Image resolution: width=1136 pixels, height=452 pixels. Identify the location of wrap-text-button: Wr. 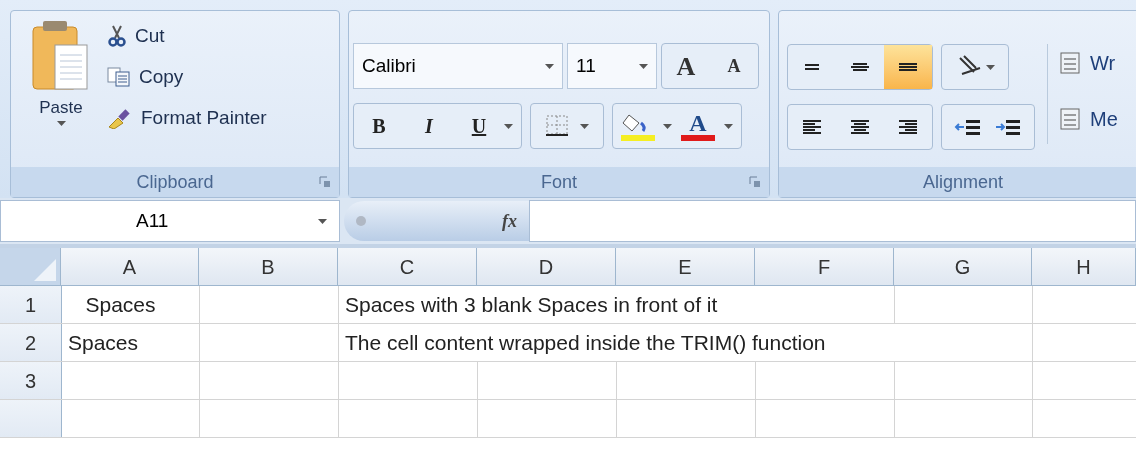
(1089, 63).